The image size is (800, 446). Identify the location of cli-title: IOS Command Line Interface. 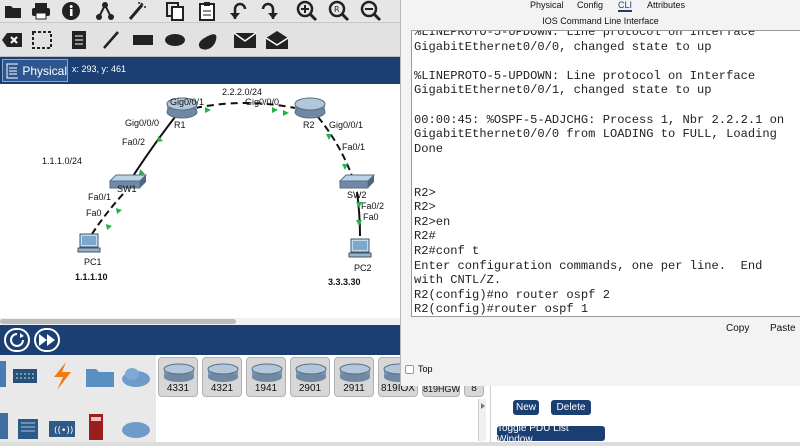
(600, 21).